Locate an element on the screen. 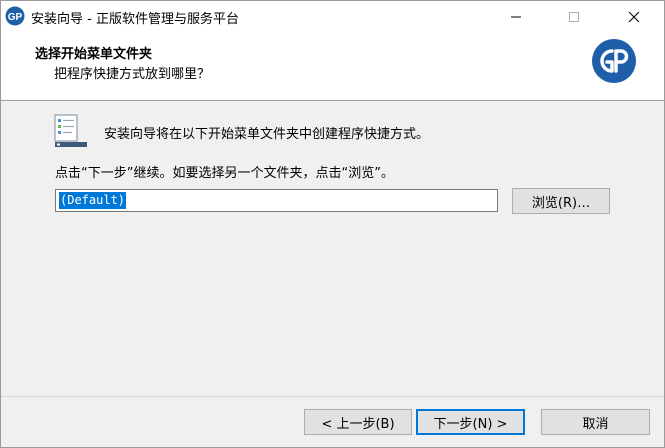 The width and height of the screenshot is (665, 448). footer-divider is located at coordinates (332, 396).